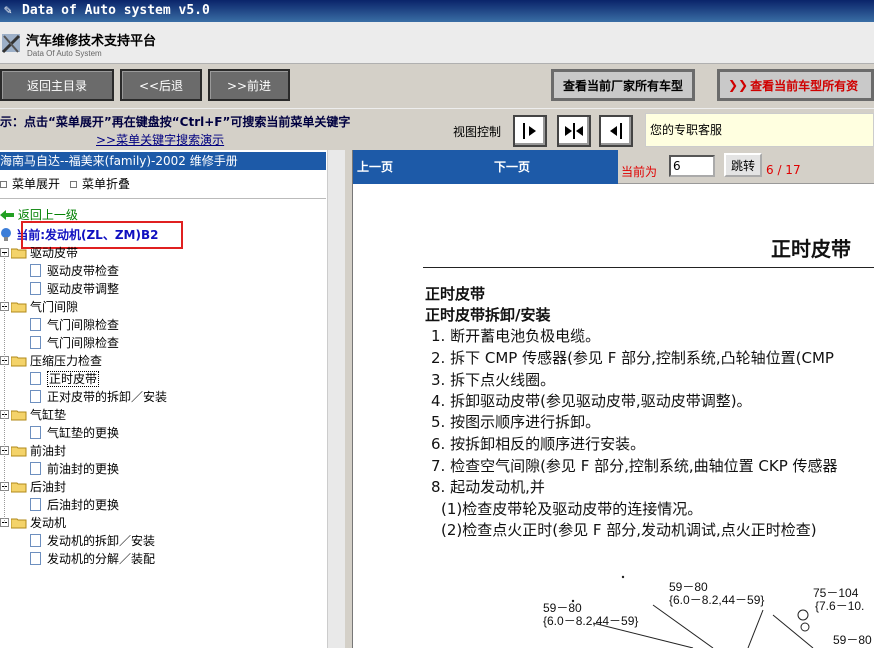 The height and width of the screenshot is (648, 874). I want to click on view-control-label: 视图控制, so click(477, 132).